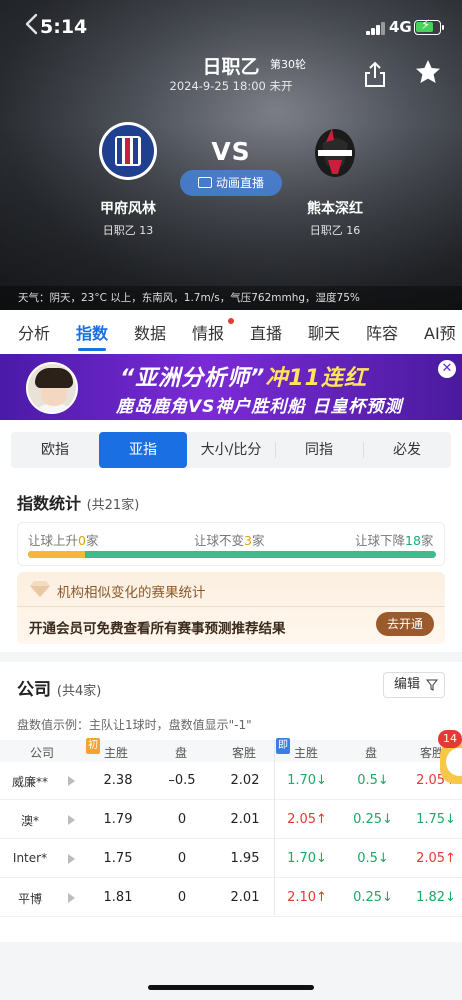  Describe the element at coordinates (436, 897) in the screenshot. I see `away-current: 1.82↓` at that location.